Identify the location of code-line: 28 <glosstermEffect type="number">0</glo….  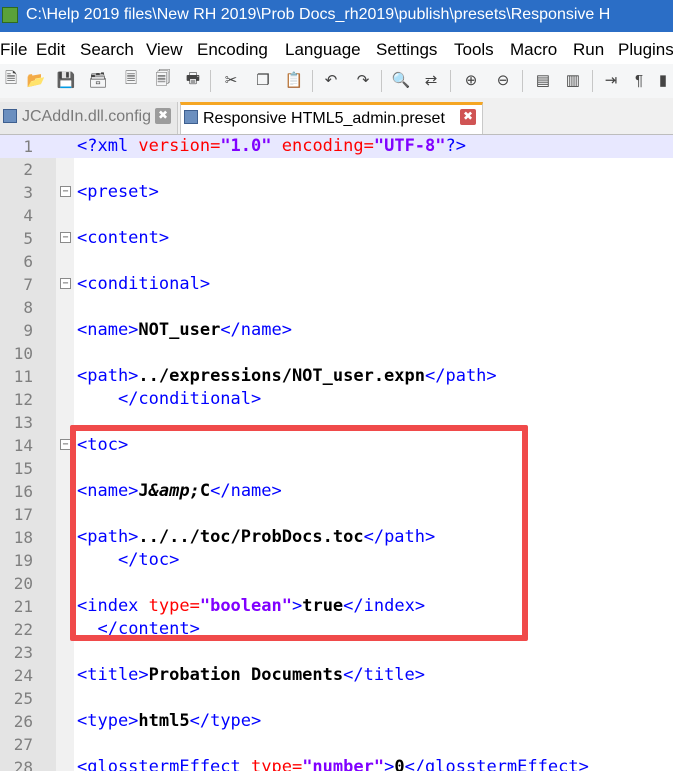
(336, 763).